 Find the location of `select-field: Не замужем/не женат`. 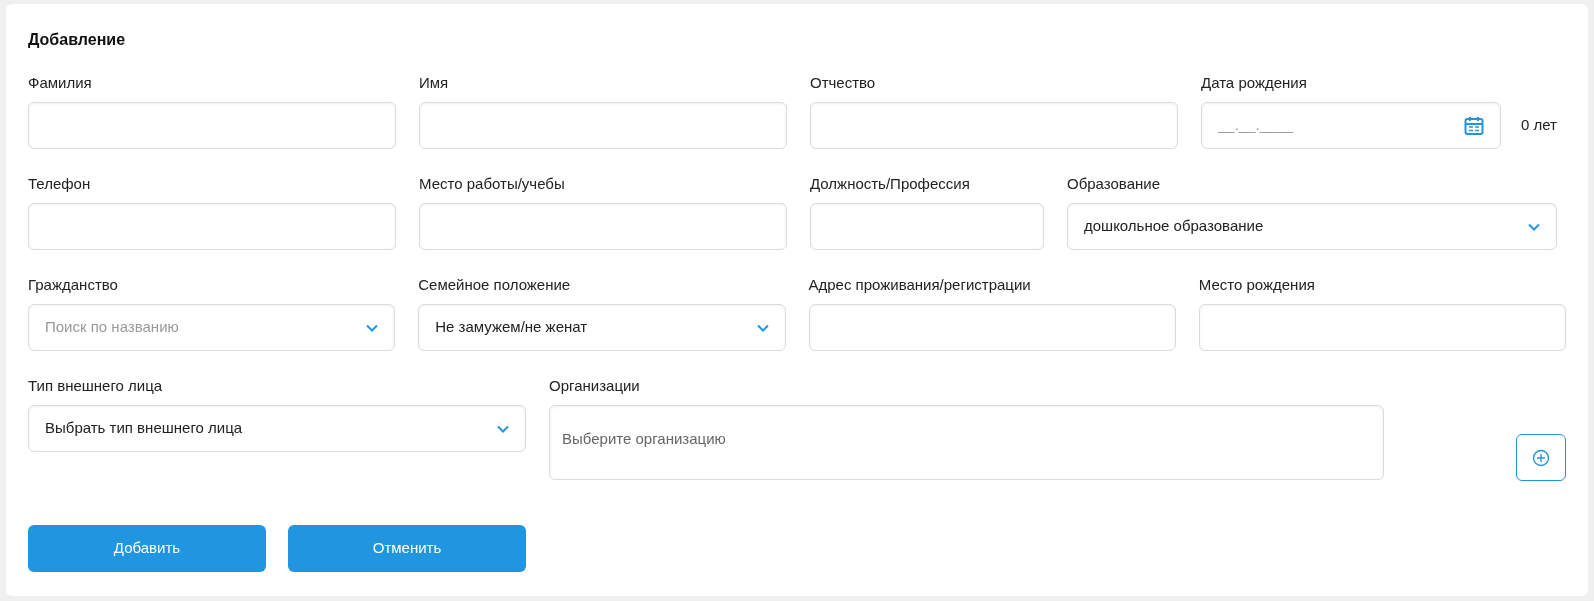

select-field: Не замужем/не женат is located at coordinates (602, 327).